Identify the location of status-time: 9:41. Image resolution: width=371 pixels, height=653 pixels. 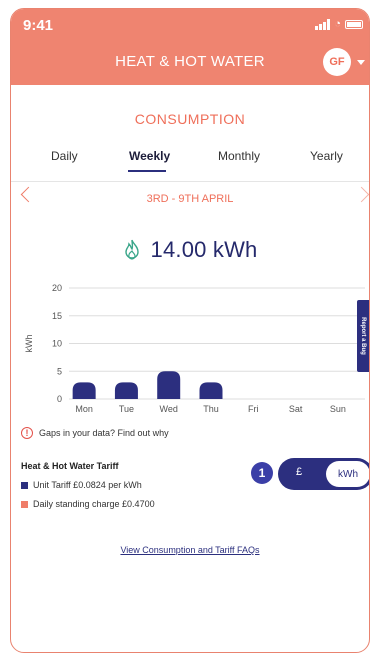
(38, 25).